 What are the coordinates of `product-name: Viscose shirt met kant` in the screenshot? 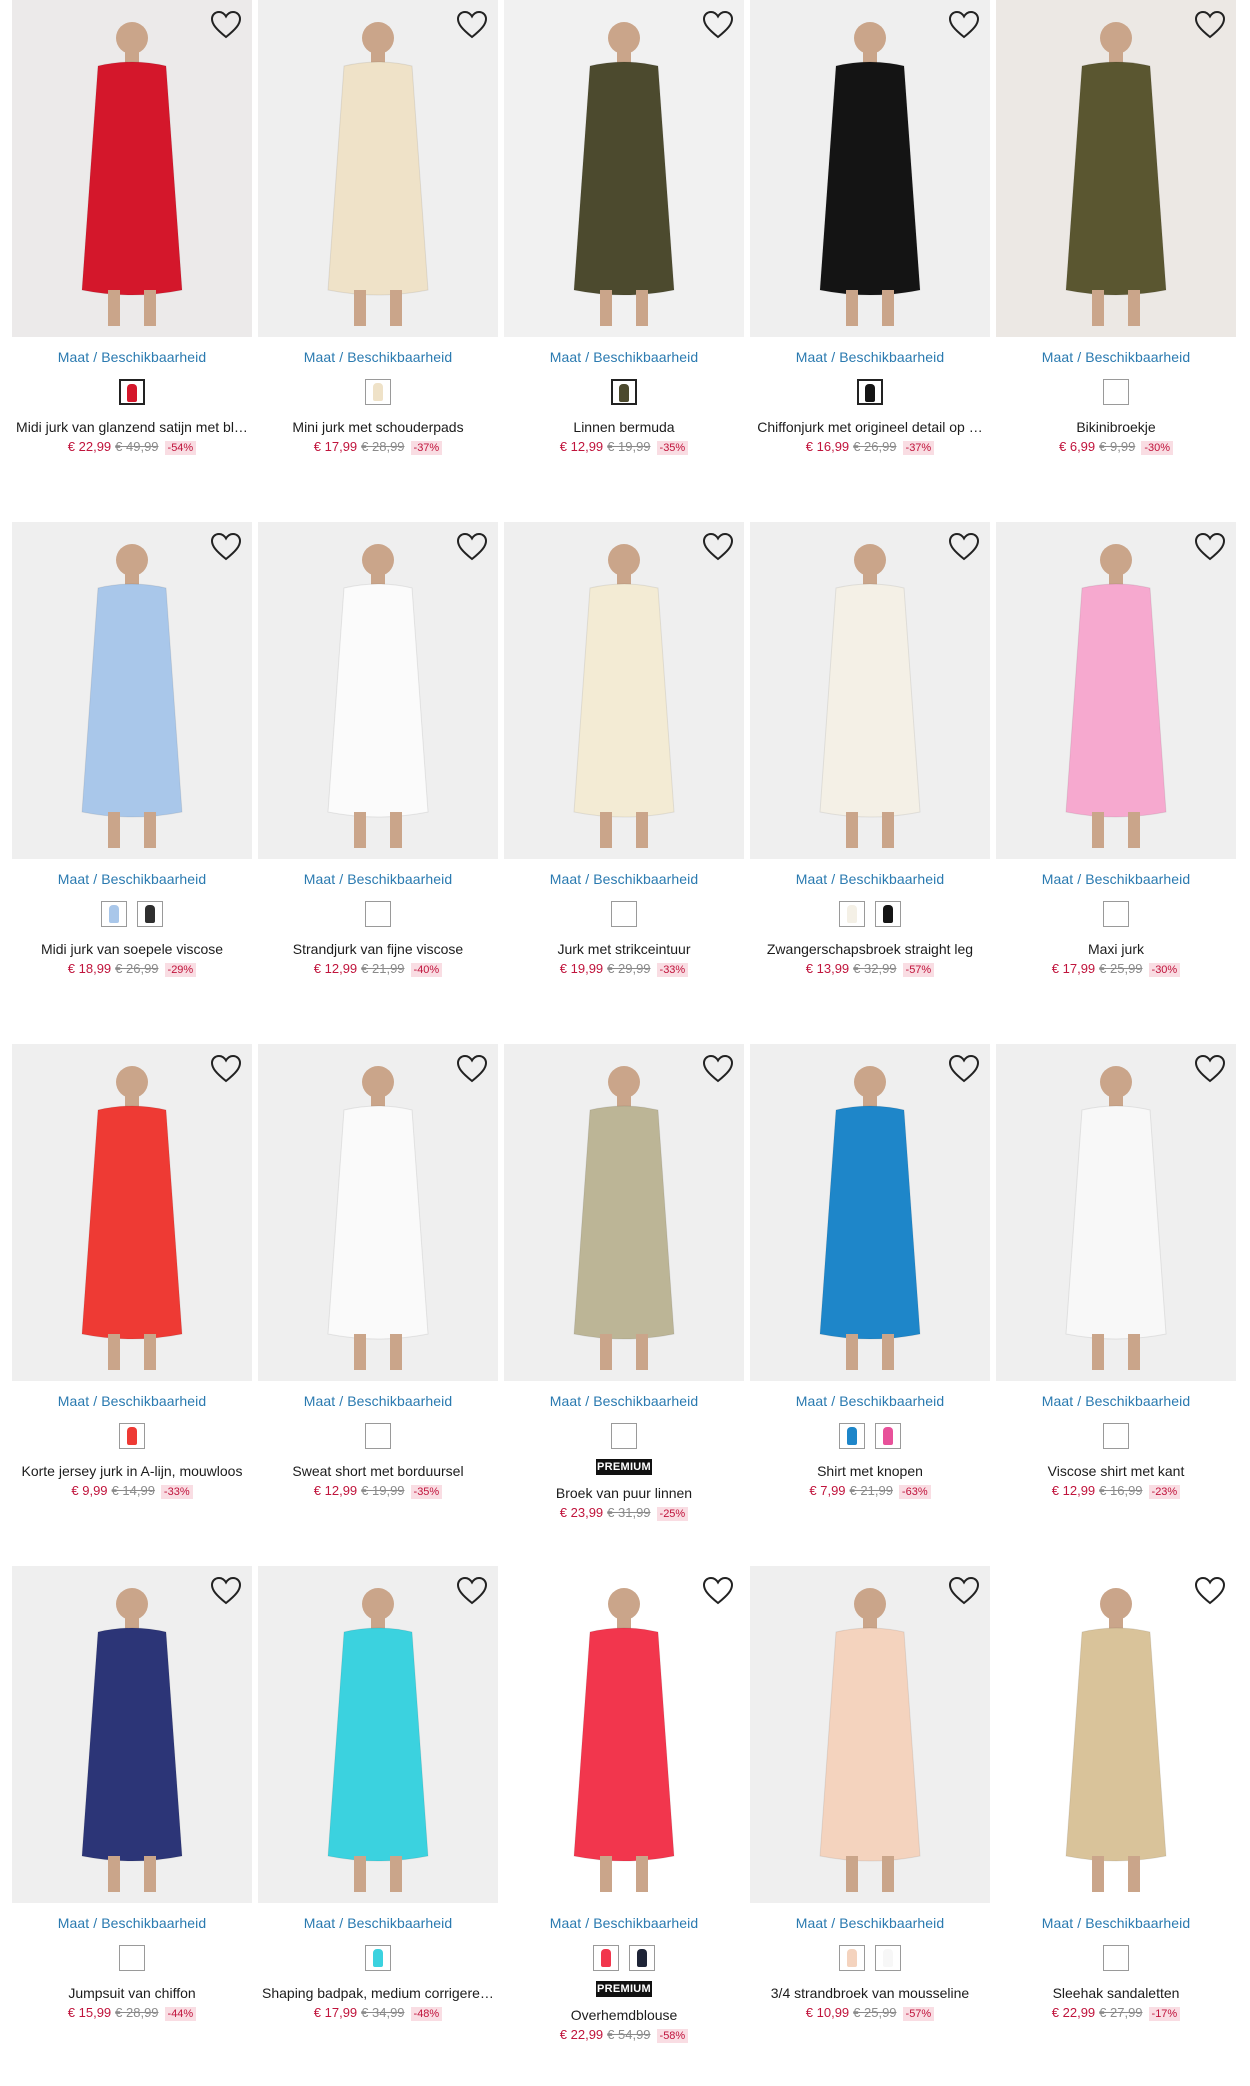 It's located at (1116, 1471).